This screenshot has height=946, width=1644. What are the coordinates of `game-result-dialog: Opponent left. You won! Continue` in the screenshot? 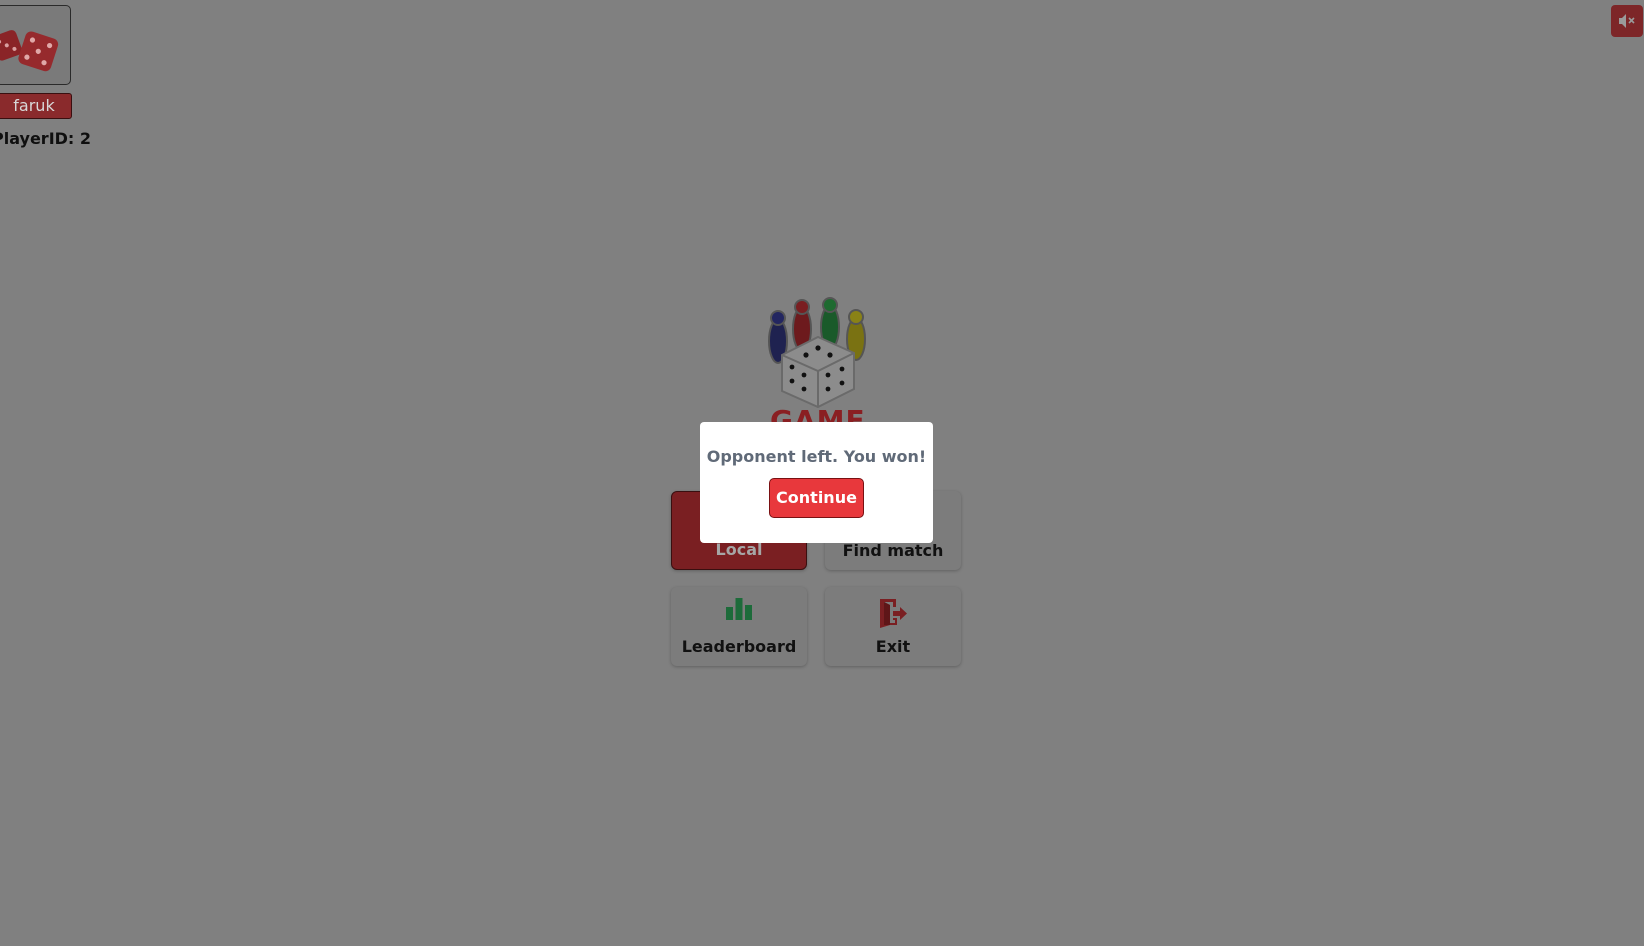 It's located at (816, 482).